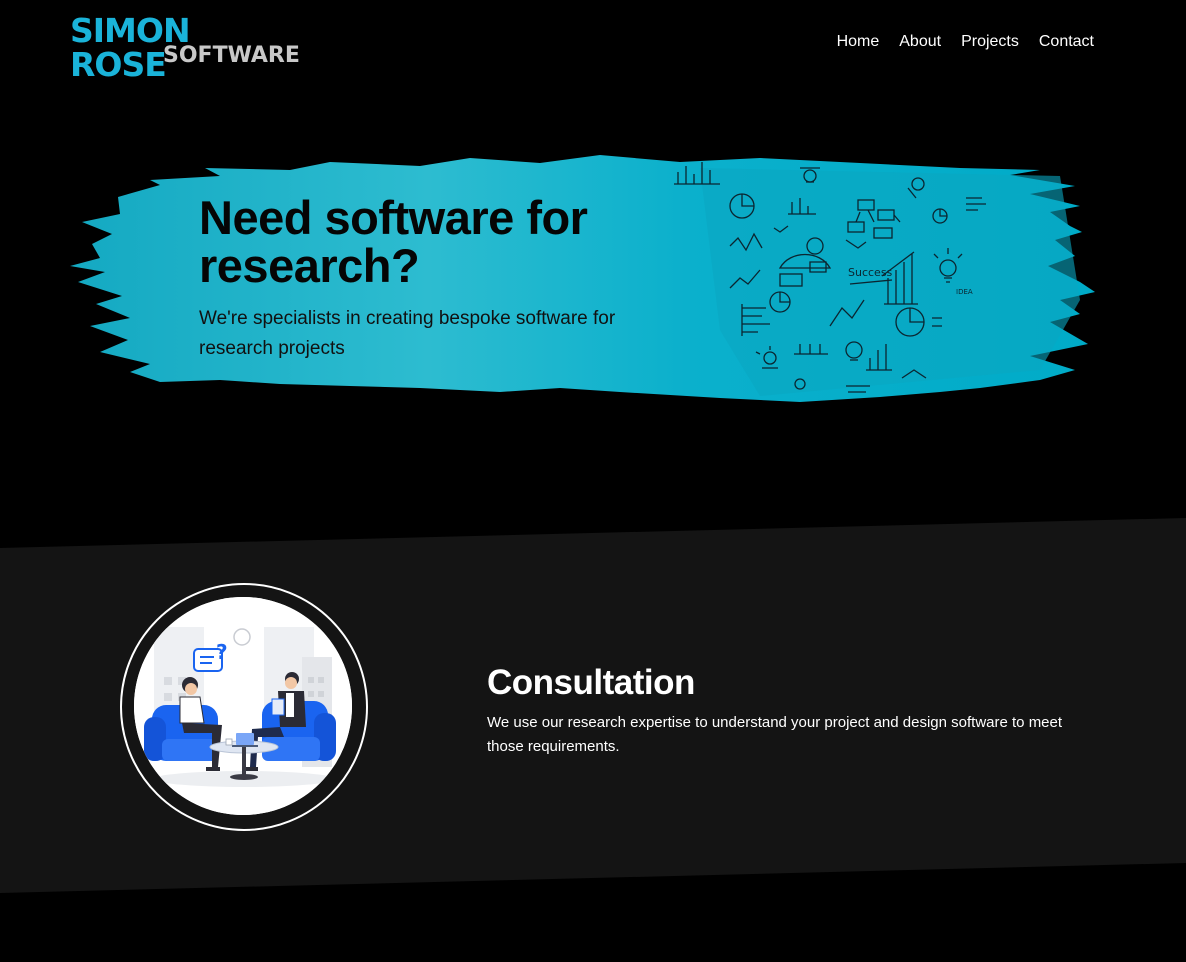 The image size is (1186, 962). What do you see at coordinates (393, 241) in the screenshot?
I see `hero-title: Need software for research?` at bounding box center [393, 241].